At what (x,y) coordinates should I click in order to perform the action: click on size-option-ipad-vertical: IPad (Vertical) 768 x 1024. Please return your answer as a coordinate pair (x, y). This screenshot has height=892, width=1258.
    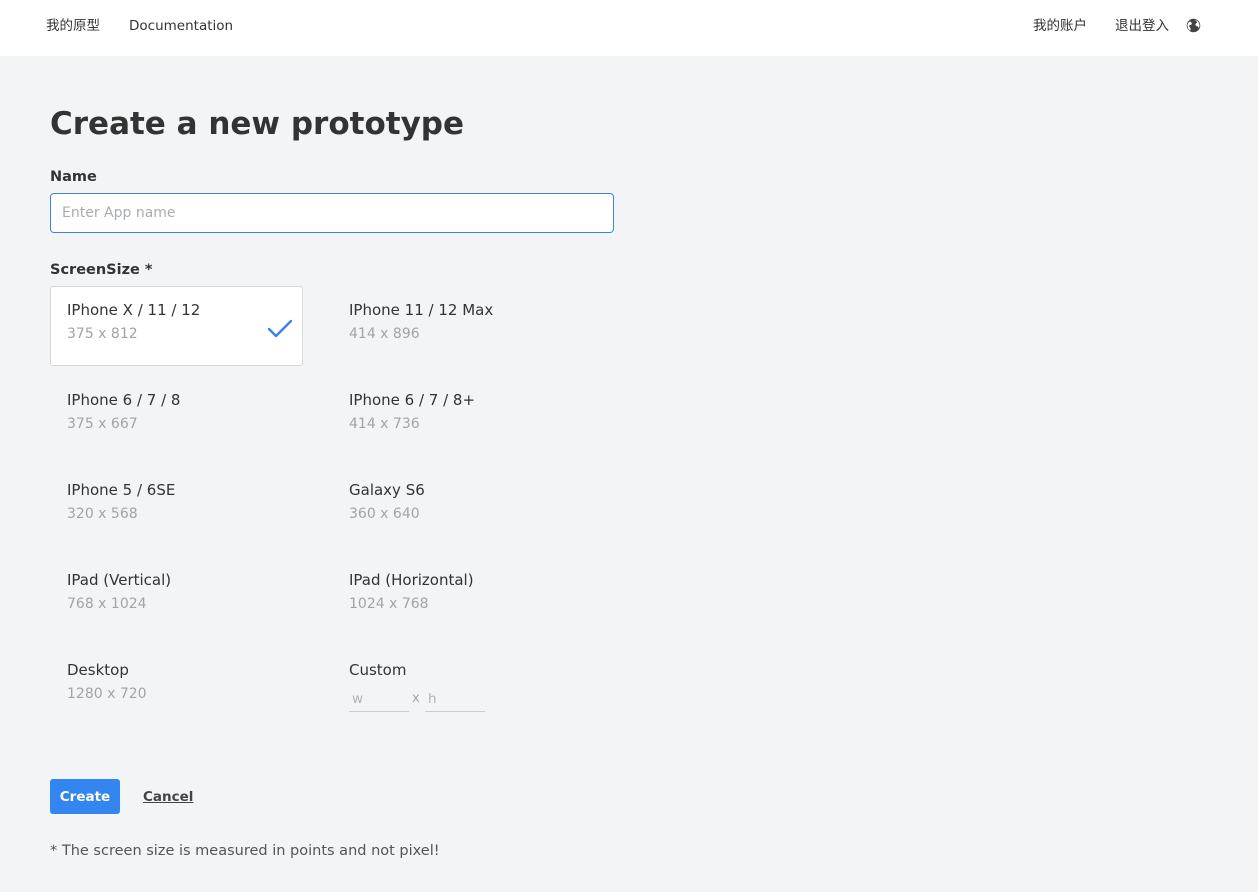
    Looking at the image, I should click on (176, 596).